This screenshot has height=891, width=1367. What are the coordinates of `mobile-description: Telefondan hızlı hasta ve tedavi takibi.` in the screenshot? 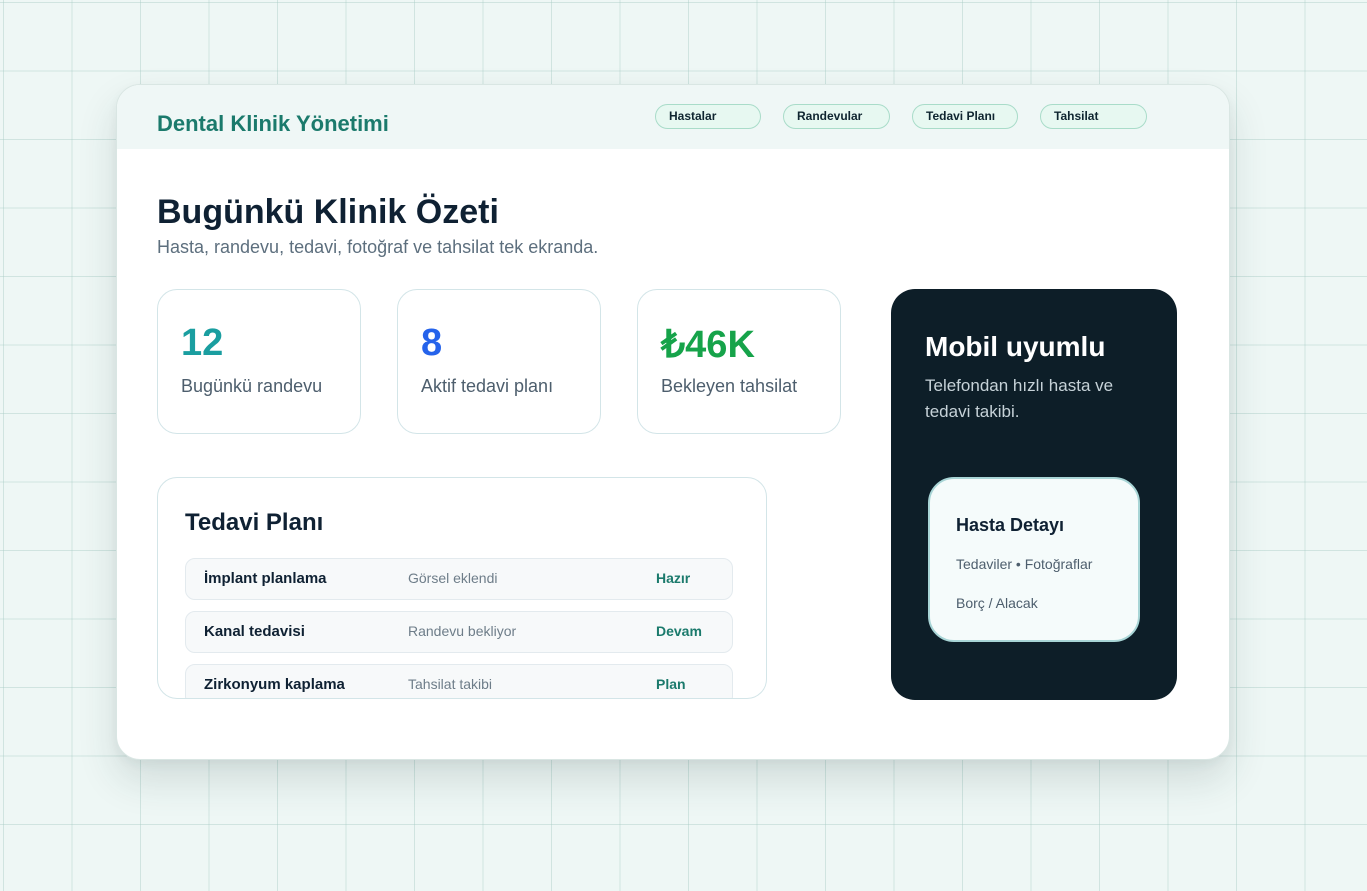 It's located at (1019, 398).